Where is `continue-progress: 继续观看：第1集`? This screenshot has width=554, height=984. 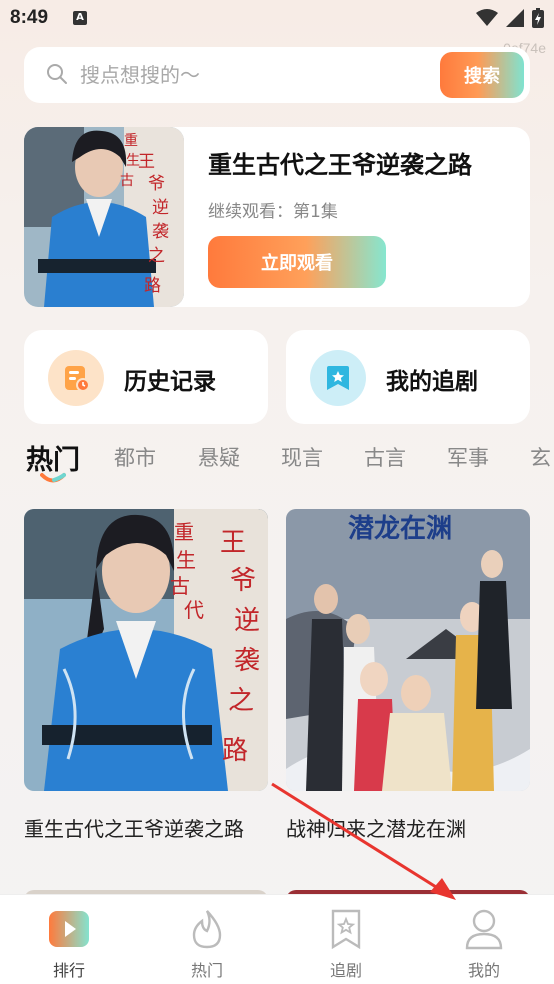
continue-progress: 继续观看：第1集 is located at coordinates (273, 212).